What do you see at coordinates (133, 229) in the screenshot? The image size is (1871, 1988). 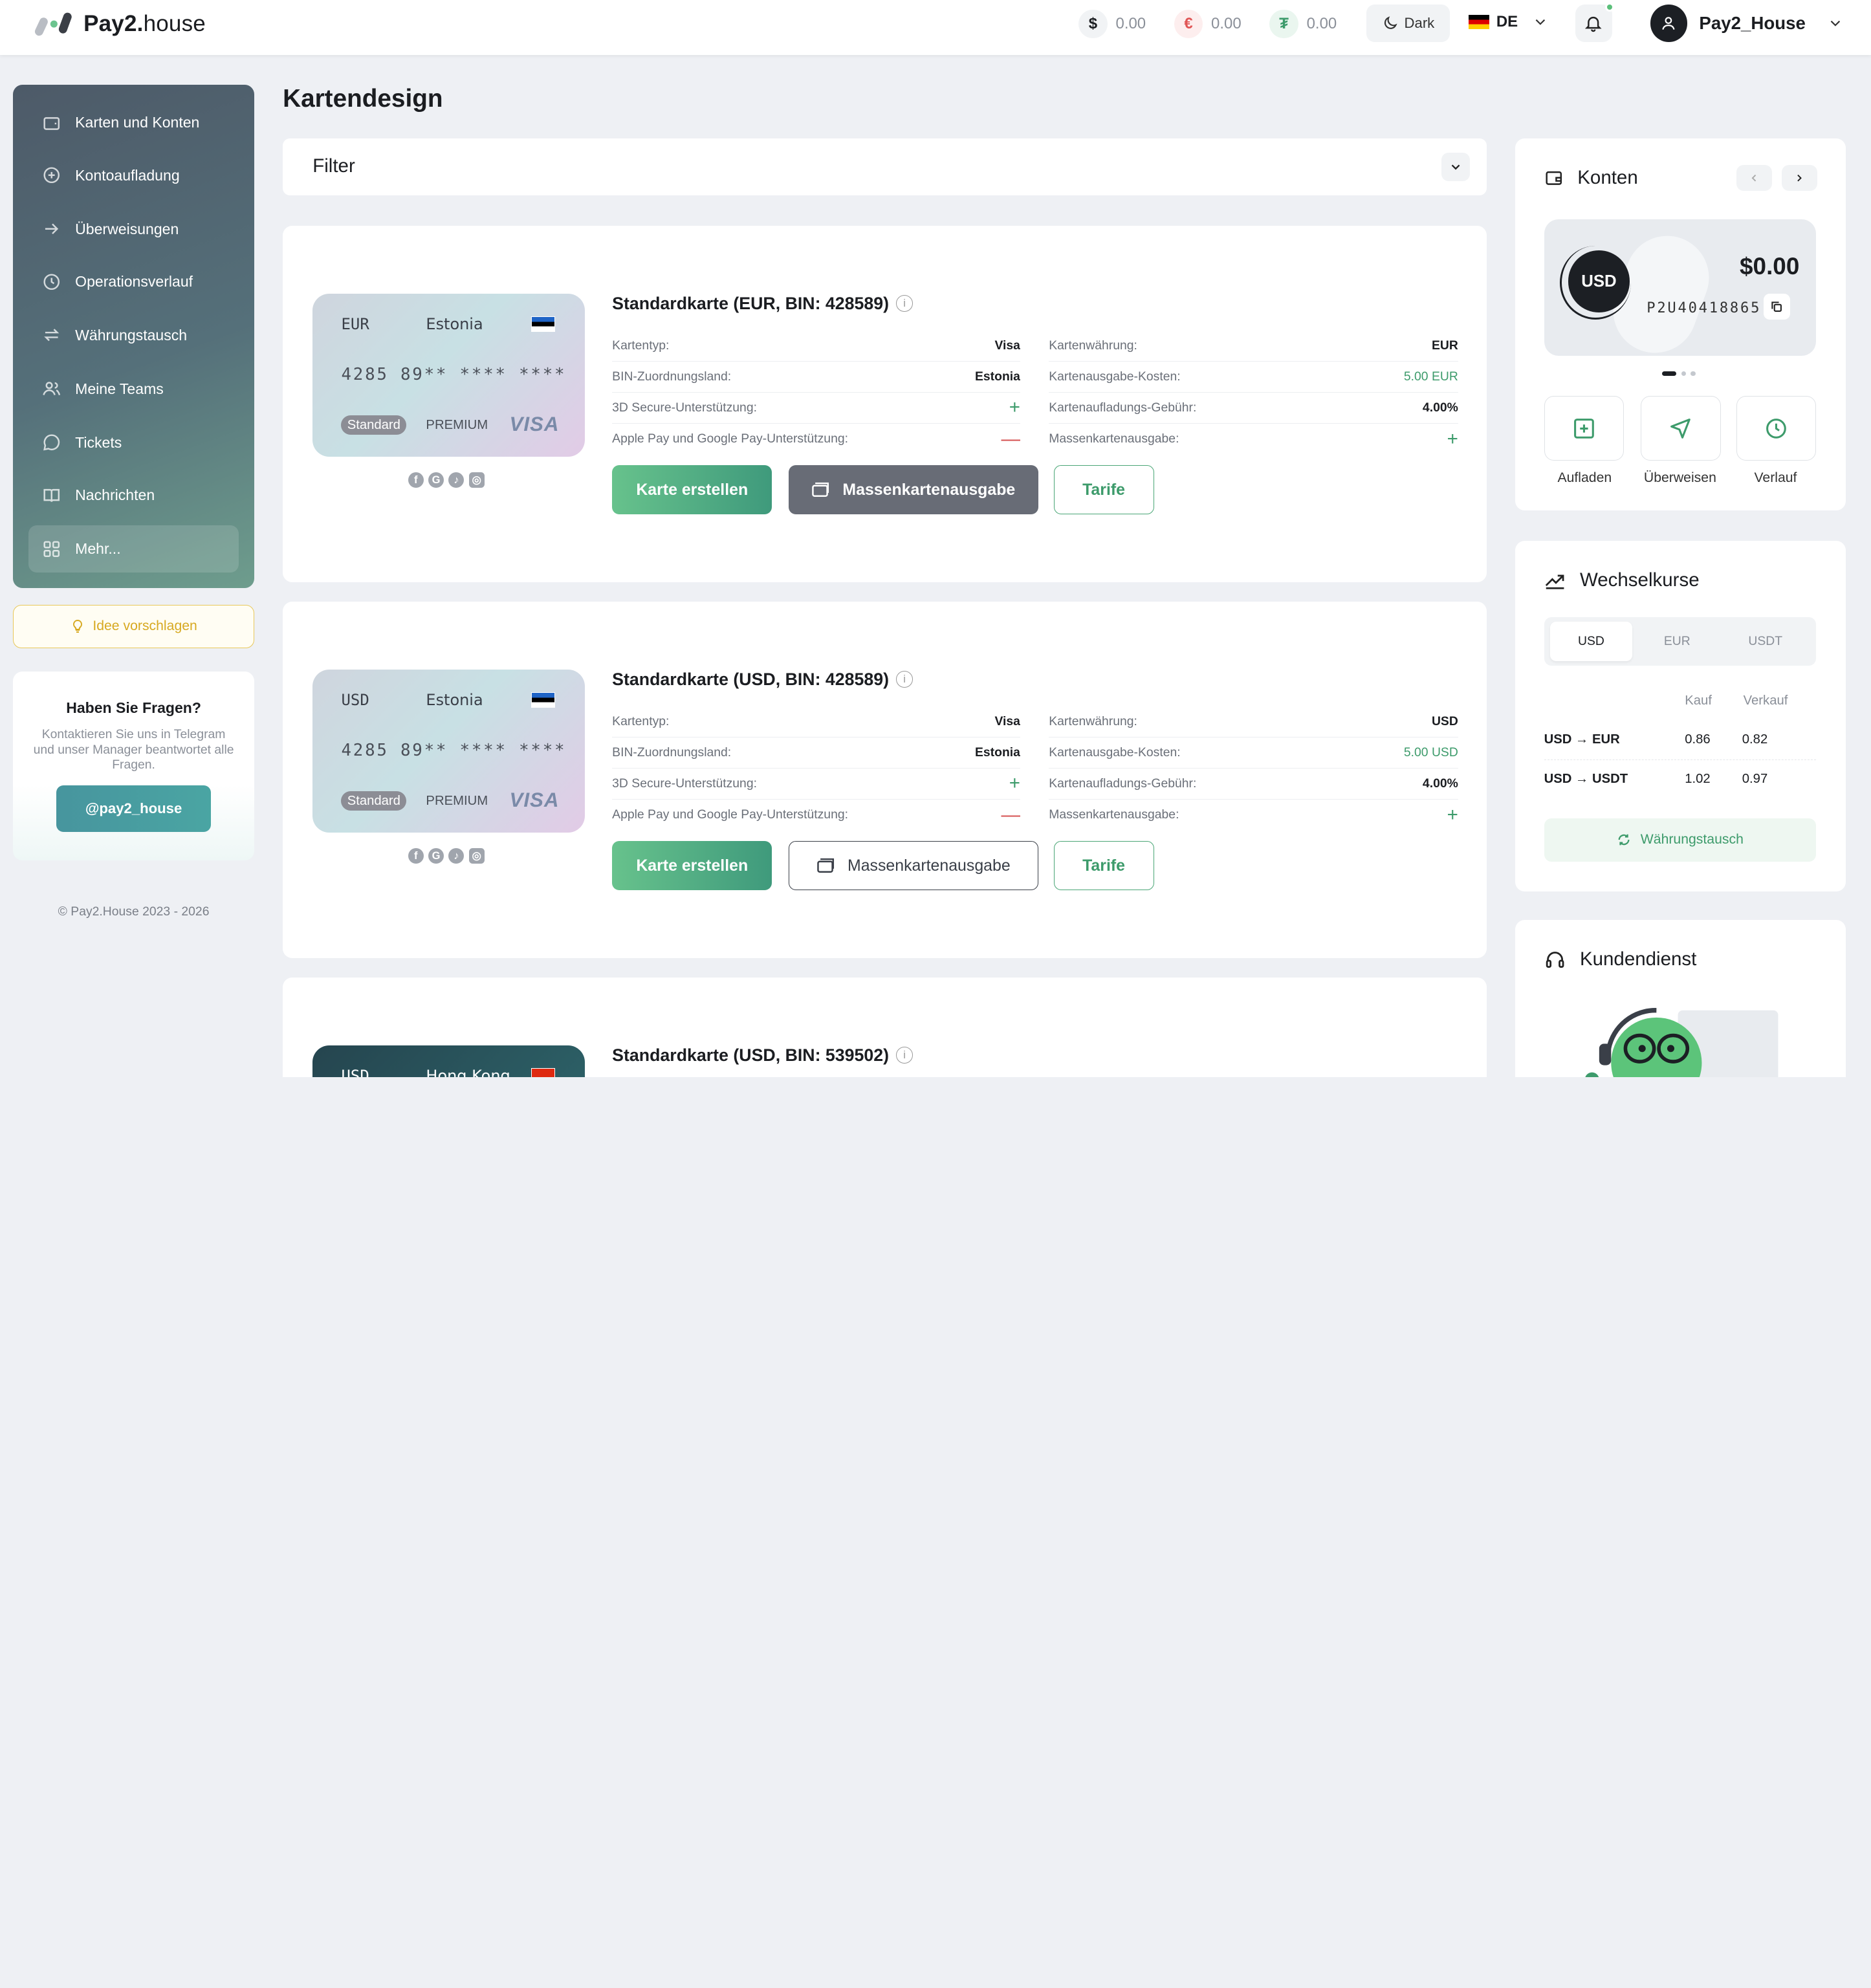 I see `sidebar-item-transfers: Überweisungen` at bounding box center [133, 229].